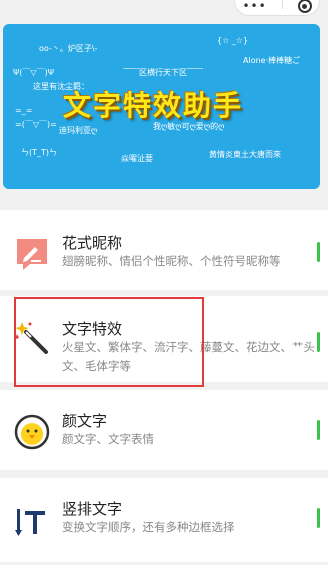 The height and width of the screenshot is (565, 328). I want to click on banner-text: oo-丶。炉区子\-, so click(68, 48).